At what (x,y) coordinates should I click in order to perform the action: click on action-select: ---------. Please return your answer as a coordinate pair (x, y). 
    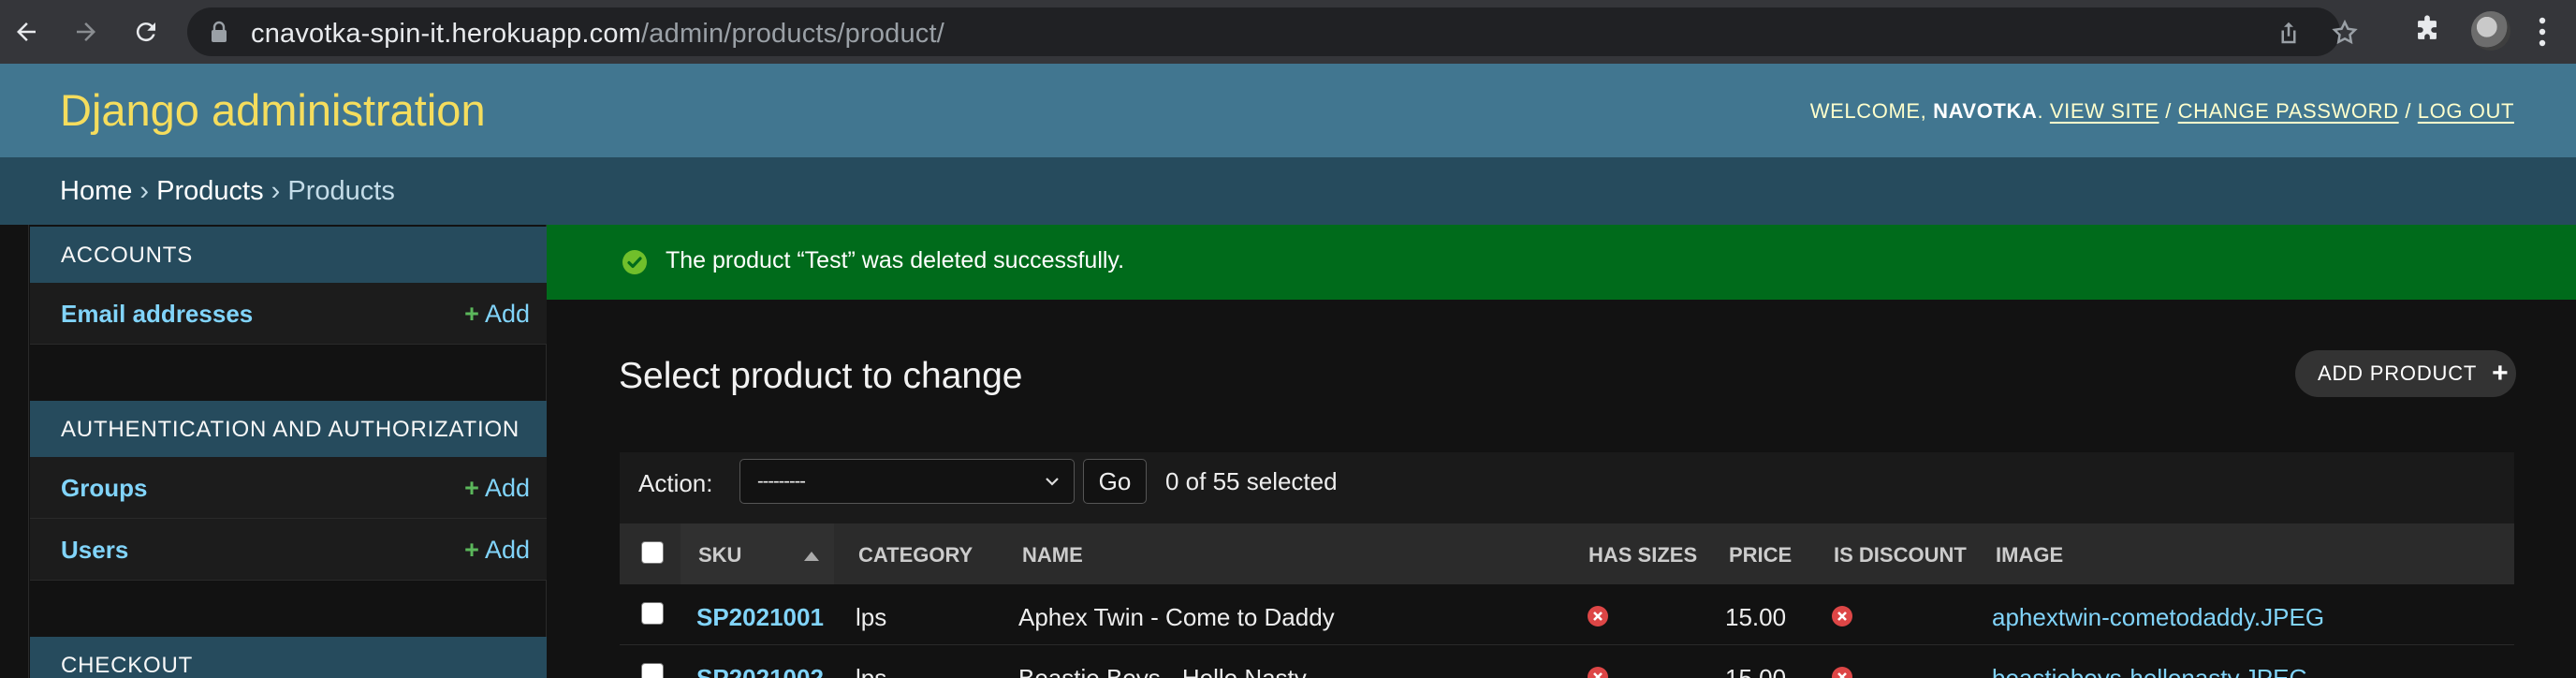
    Looking at the image, I should click on (907, 481).